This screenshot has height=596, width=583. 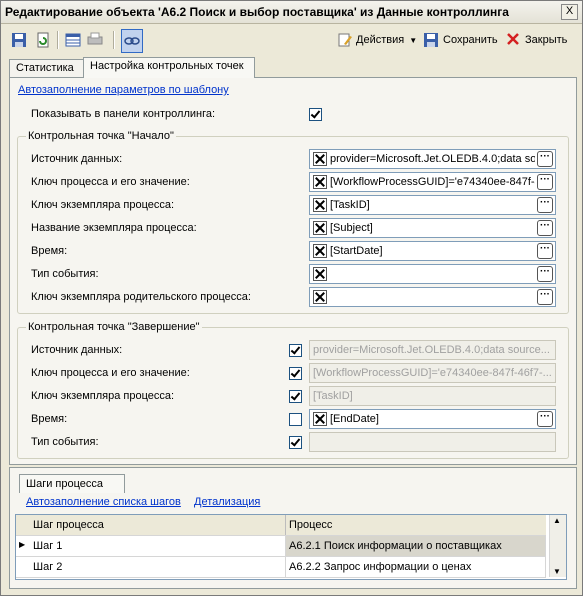 What do you see at coordinates (123, 114) in the screenshot?
I see `show-in-panel-label: Показывать в панели контроллинга:` at bounding box center [123, 114].